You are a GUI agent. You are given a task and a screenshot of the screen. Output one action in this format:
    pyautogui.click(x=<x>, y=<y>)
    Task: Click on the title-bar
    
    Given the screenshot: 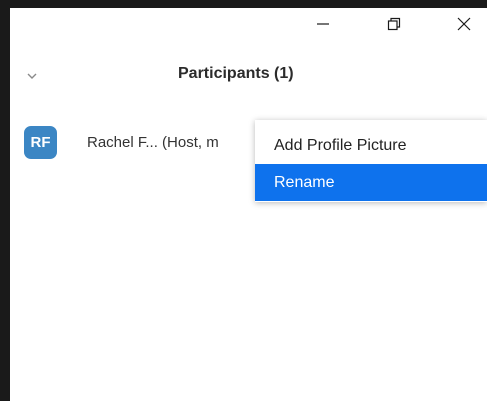 What is the action you would take?
    pyautogui.click(x=248, y=24)
    